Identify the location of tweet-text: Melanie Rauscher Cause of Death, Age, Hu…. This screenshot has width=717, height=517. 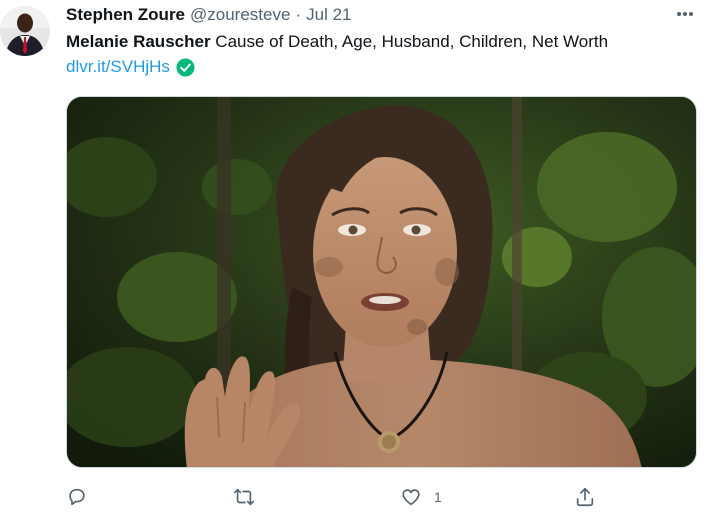
(337, 42).